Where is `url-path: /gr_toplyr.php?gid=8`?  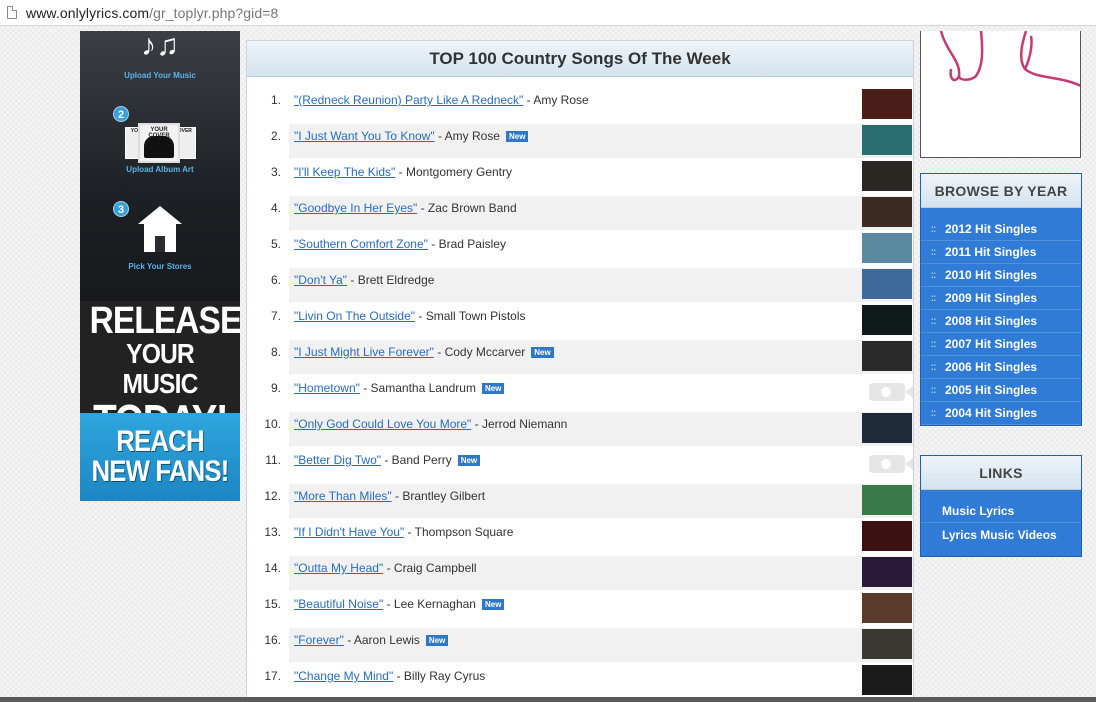 url-path: /gr_toplyr.php?gid=8 is located at coordinates (214, 12).